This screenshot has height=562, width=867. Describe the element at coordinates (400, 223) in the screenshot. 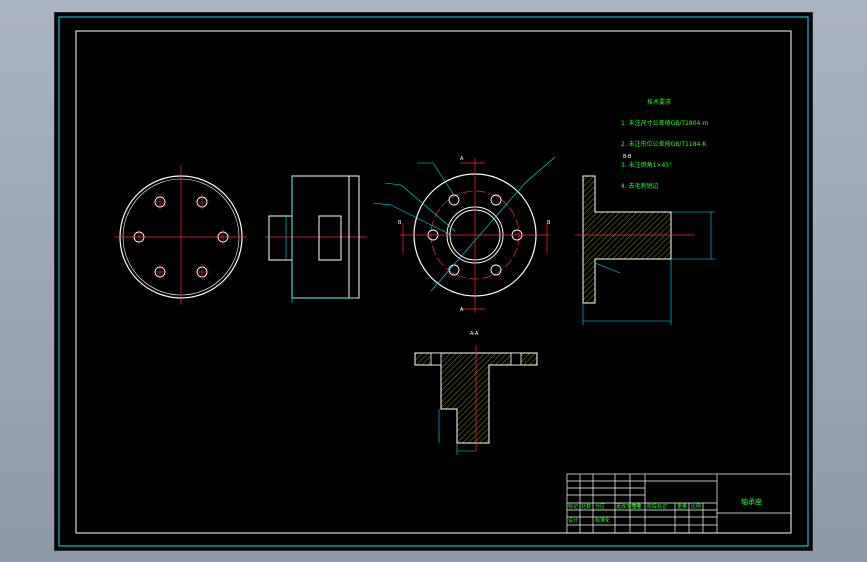

I see `cut-marker-b-left: B` at that location.